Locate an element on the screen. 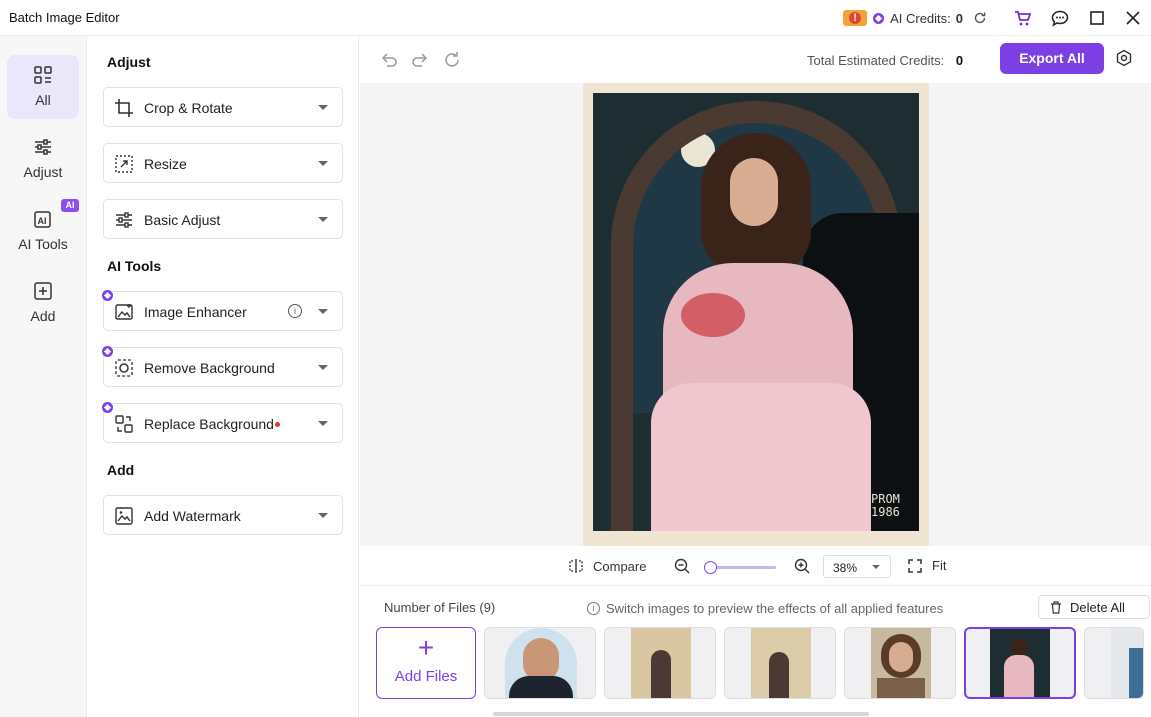  editor-toolbar: Total Estimated Credits: 0 Export All is located at coordinates (755, 59).